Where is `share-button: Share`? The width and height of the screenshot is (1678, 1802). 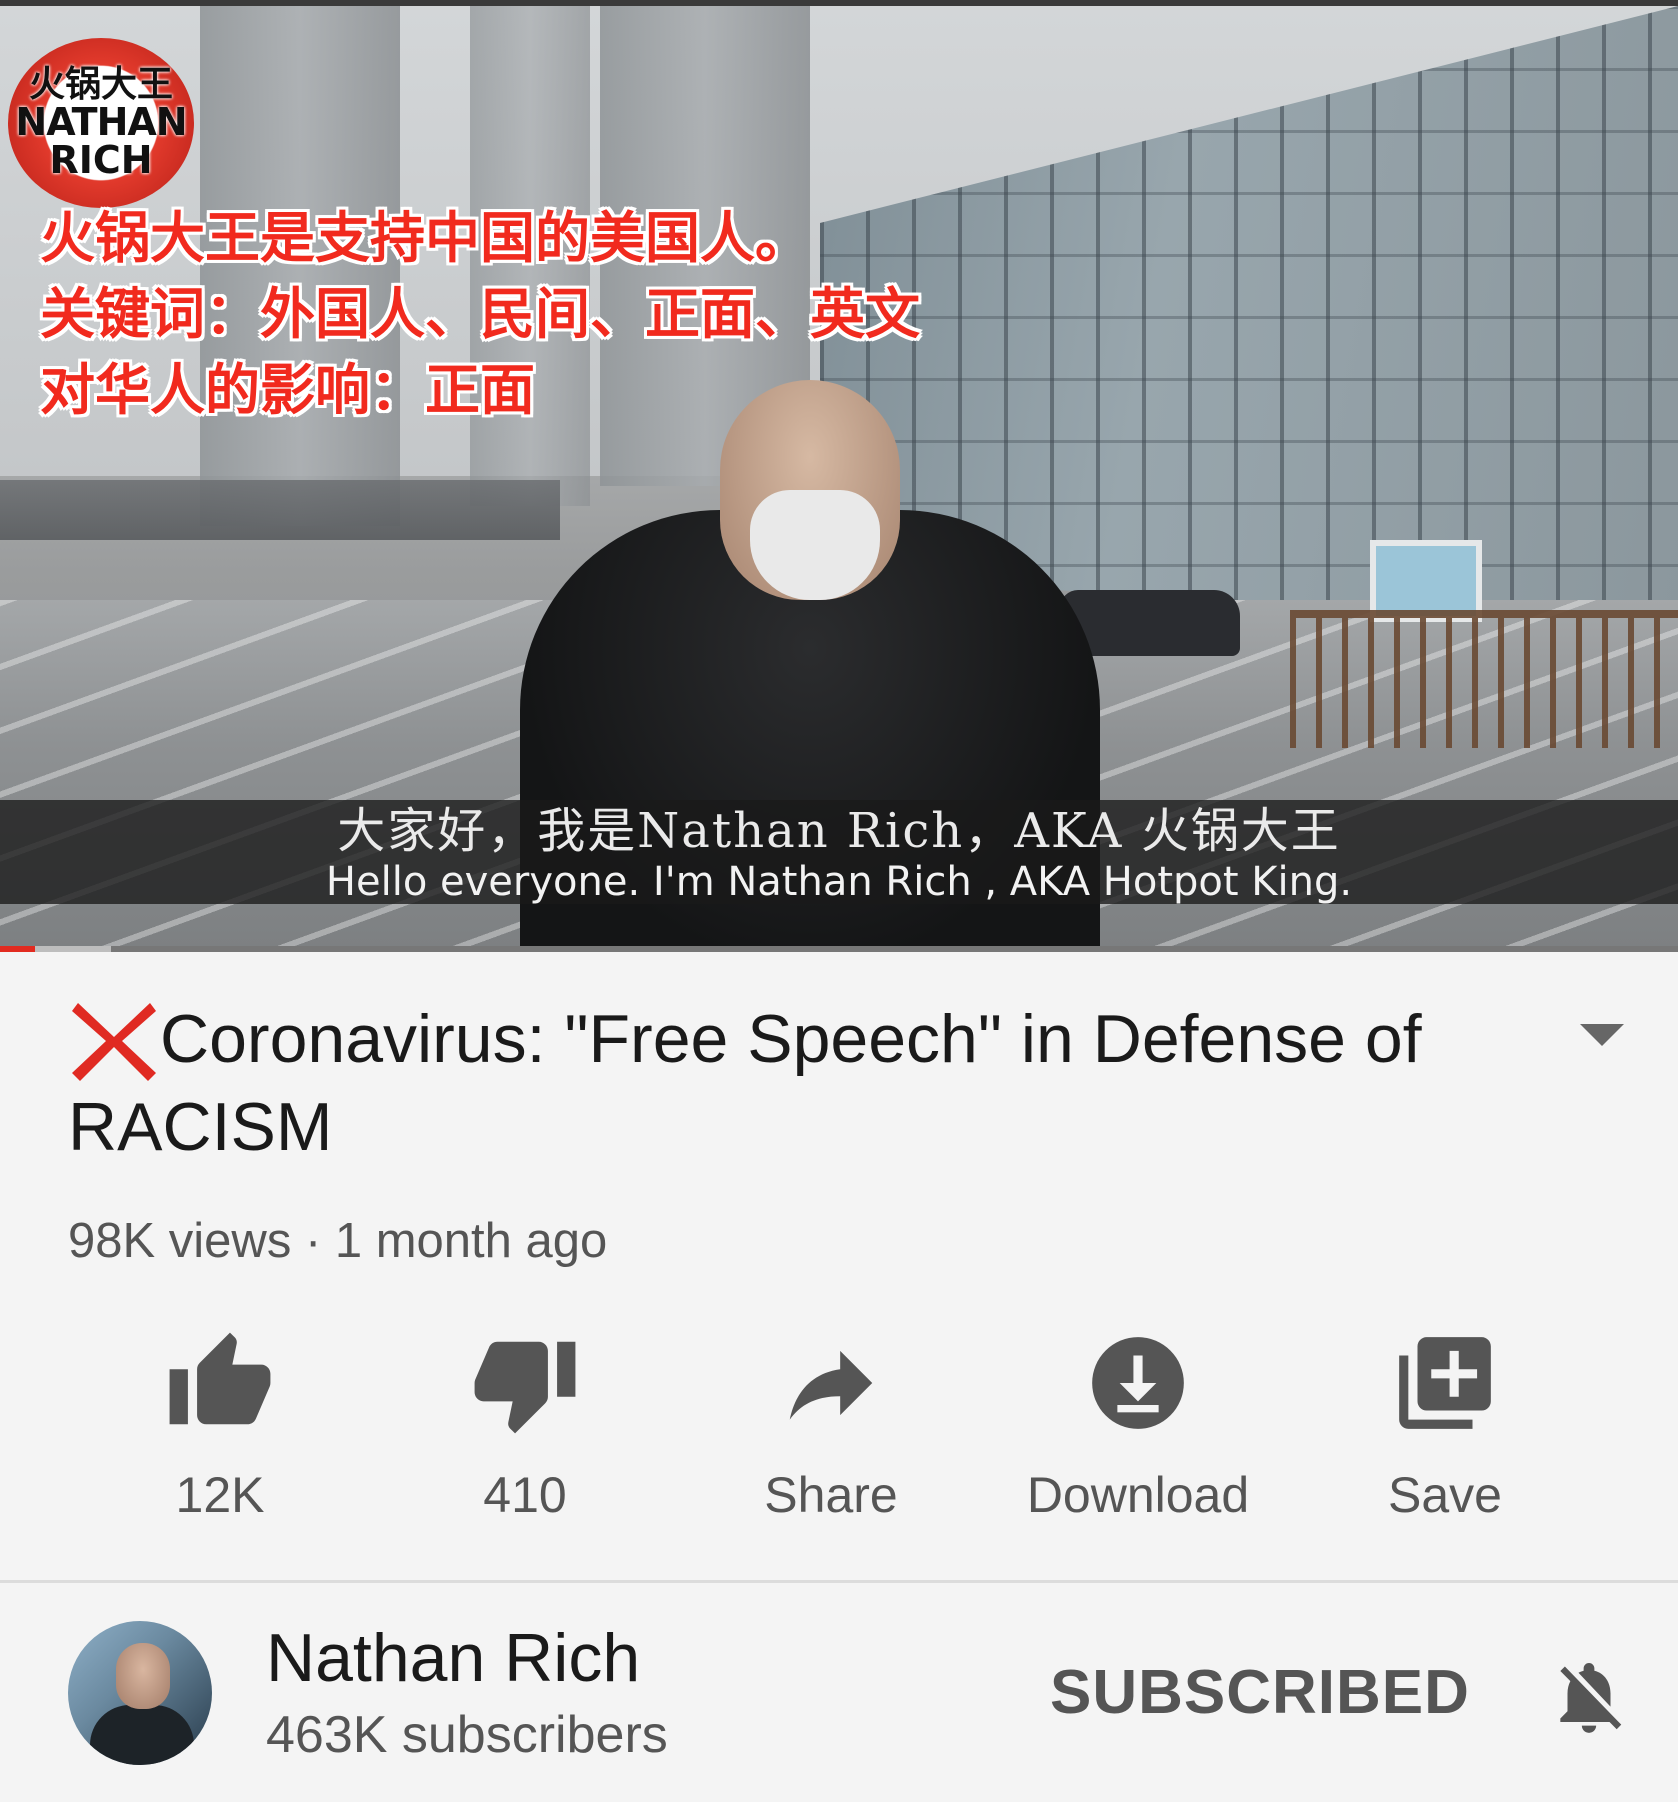 share-button: Share is located at coordinates (831, 1425).